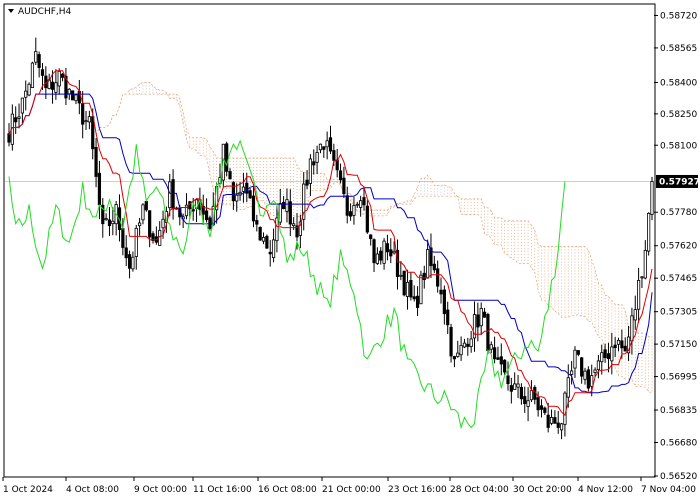 This screenshot has width=700, height=504. What do you see at coordinates (222, 490) in the screenshot?
I see `x-tick-label: 11 Oct 16:00` at bounding box center [222, 490].